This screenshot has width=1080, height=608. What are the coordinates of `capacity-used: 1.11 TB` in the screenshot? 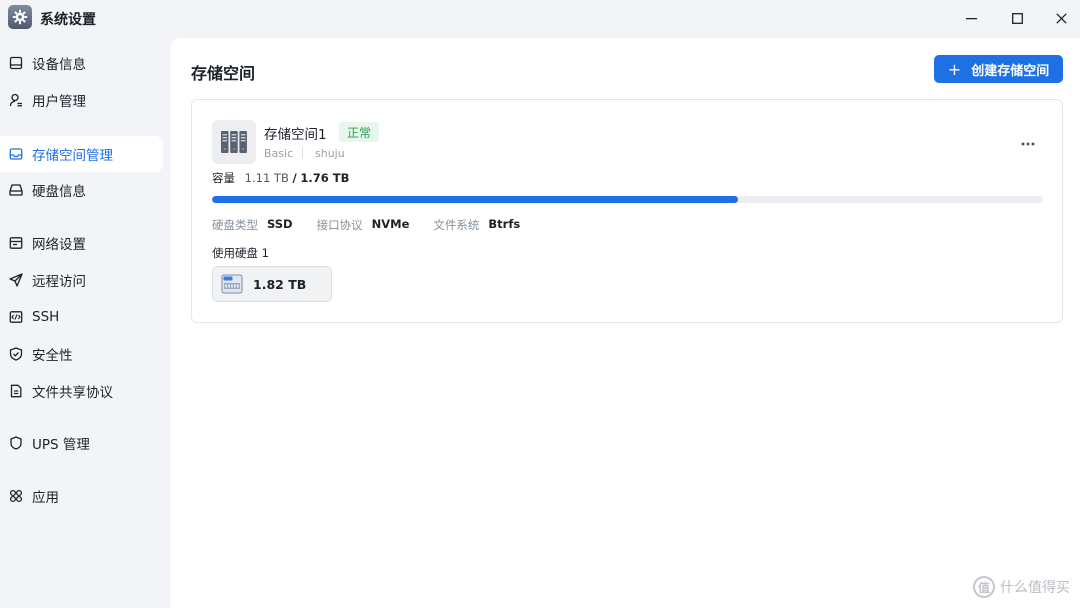 It's located at (266, 178).